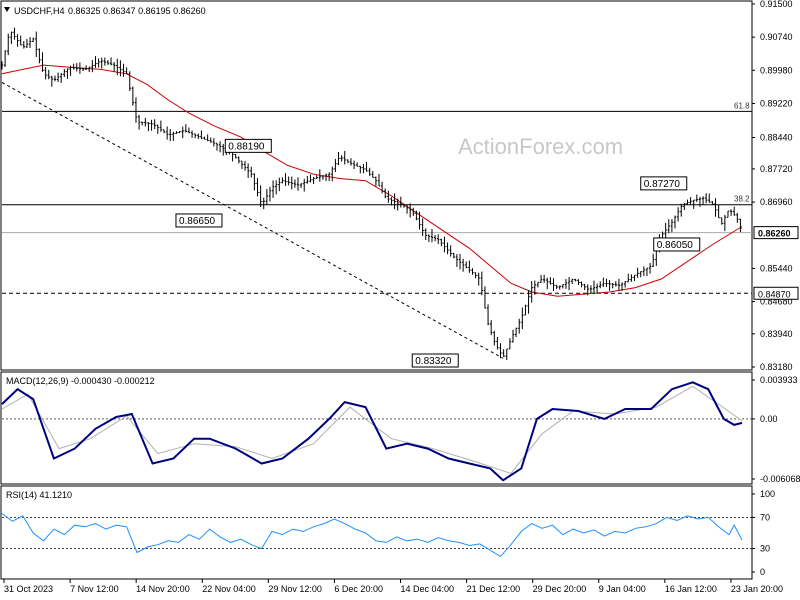 This screenshot has width=800, height=600. Describe the element at coordinates (197, 221) in the screenshot. I see `price-label: 0.86650` at that location.